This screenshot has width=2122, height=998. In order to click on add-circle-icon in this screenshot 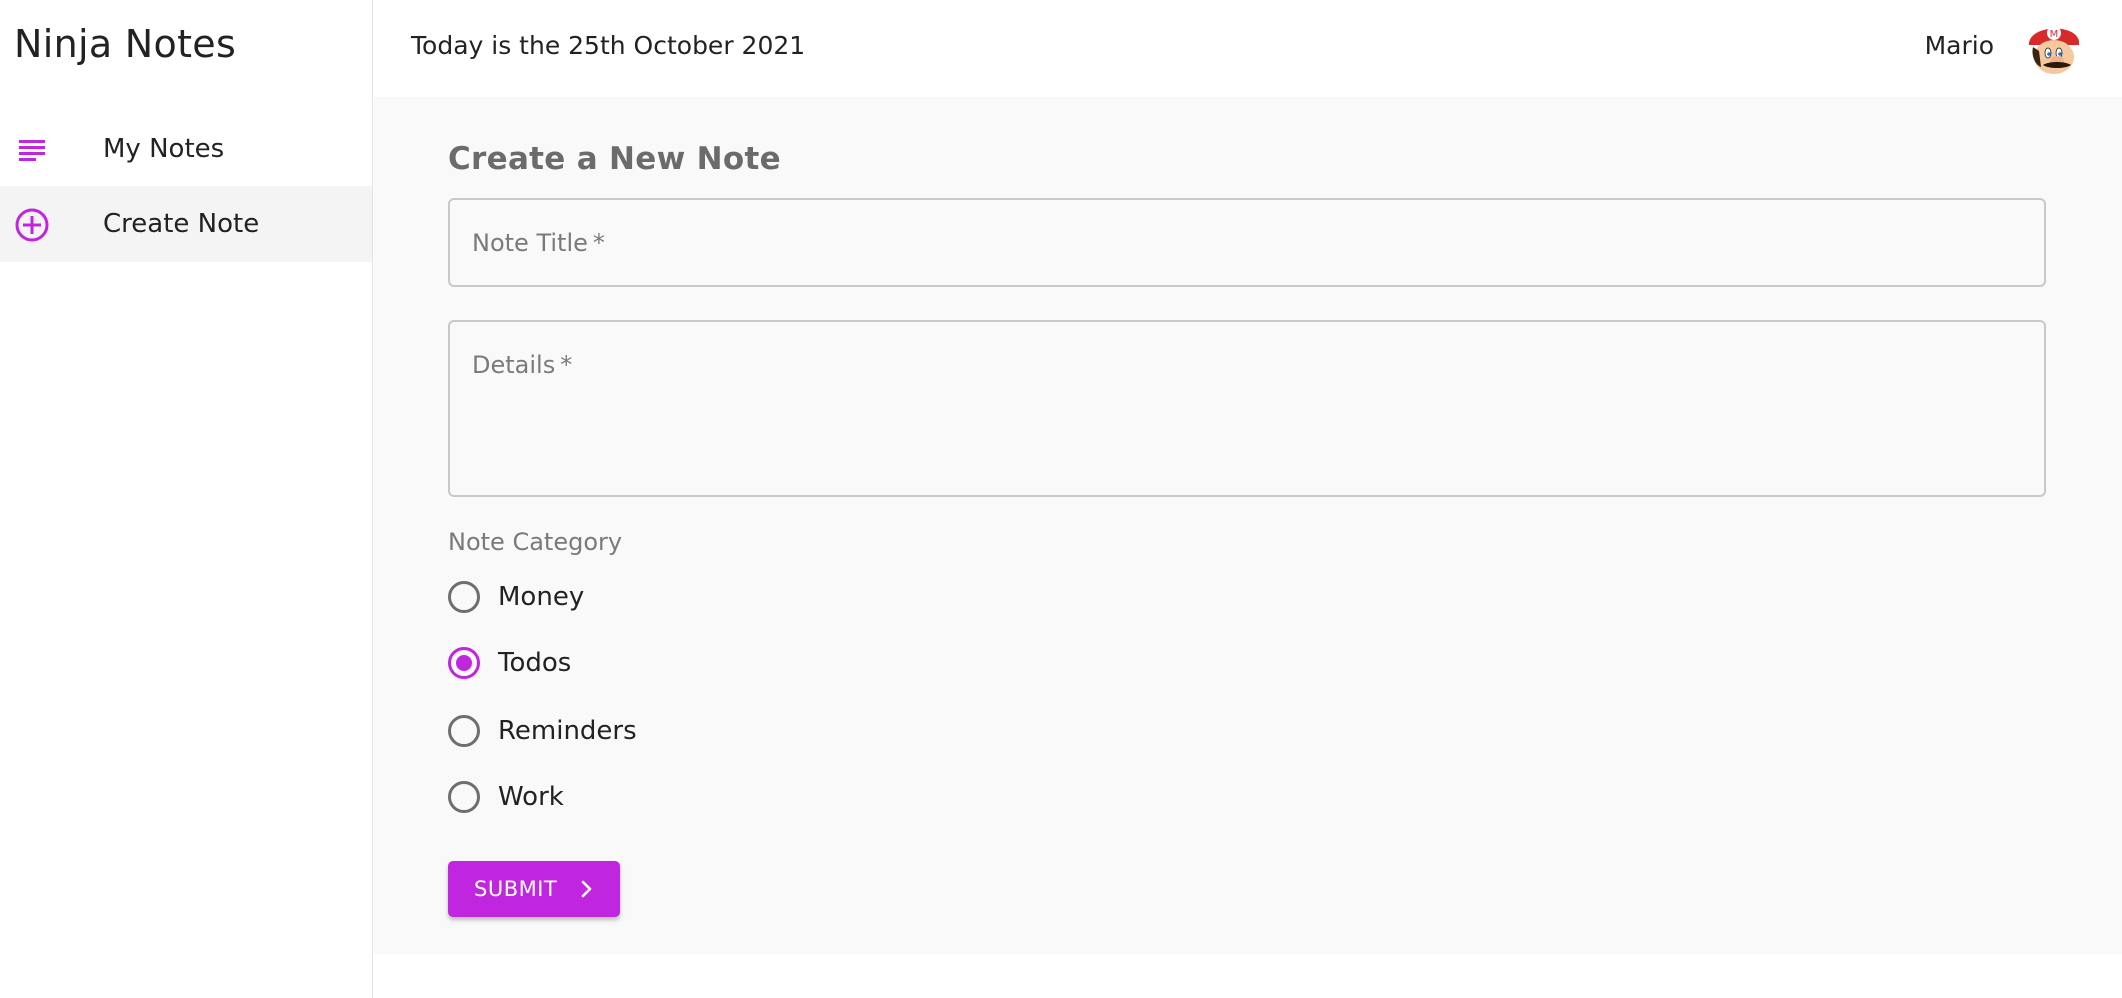, I will do `click(32, 225)`.